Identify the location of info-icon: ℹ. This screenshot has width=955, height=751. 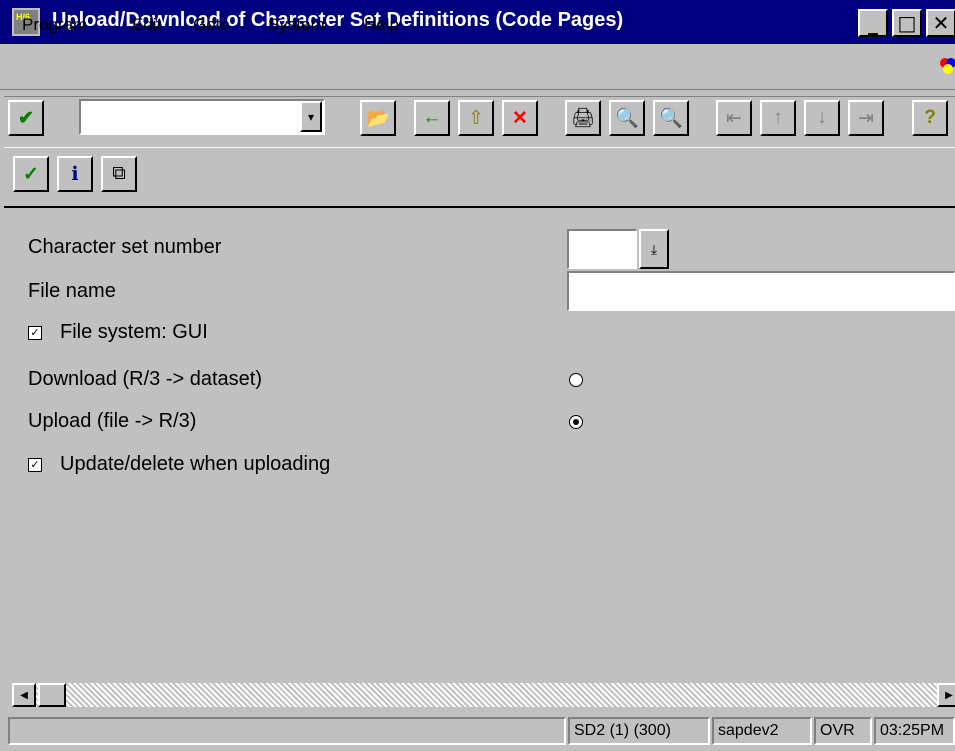
(75, 174).